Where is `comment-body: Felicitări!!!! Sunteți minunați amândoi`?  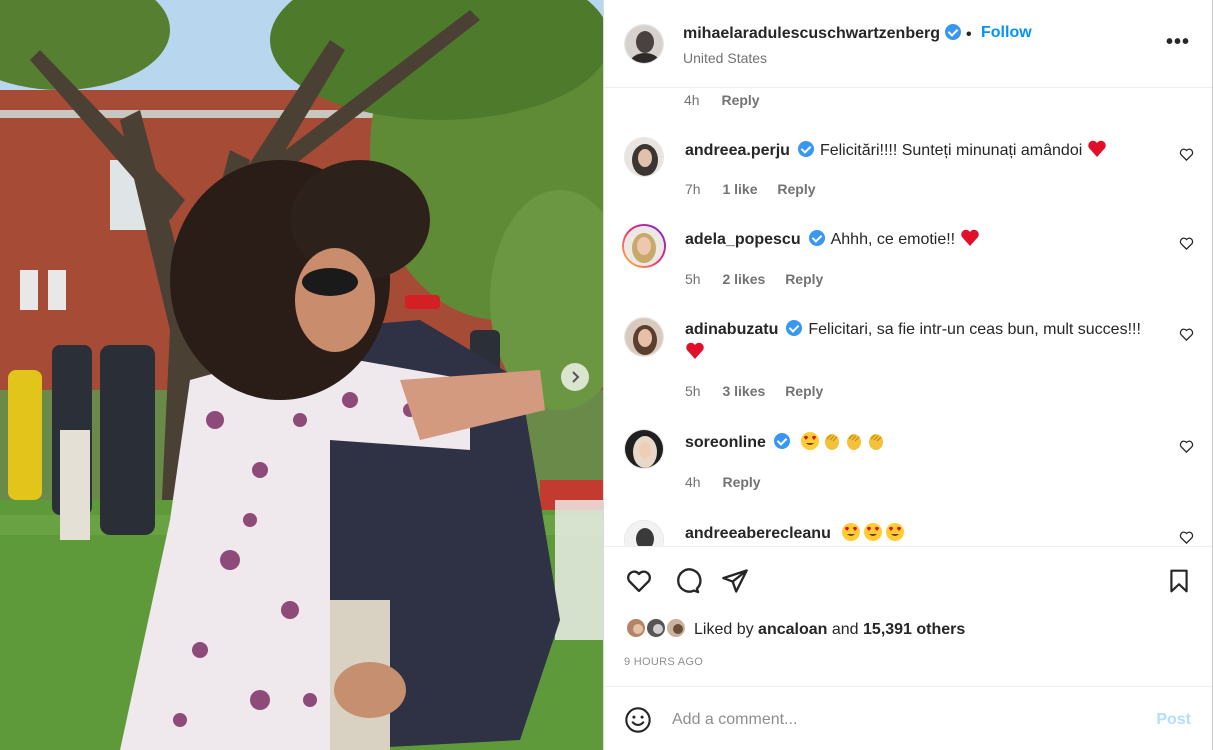 comment-body: Felicitări!!!! Sunteți minunați amândoi is located at coordinates (951, 150).